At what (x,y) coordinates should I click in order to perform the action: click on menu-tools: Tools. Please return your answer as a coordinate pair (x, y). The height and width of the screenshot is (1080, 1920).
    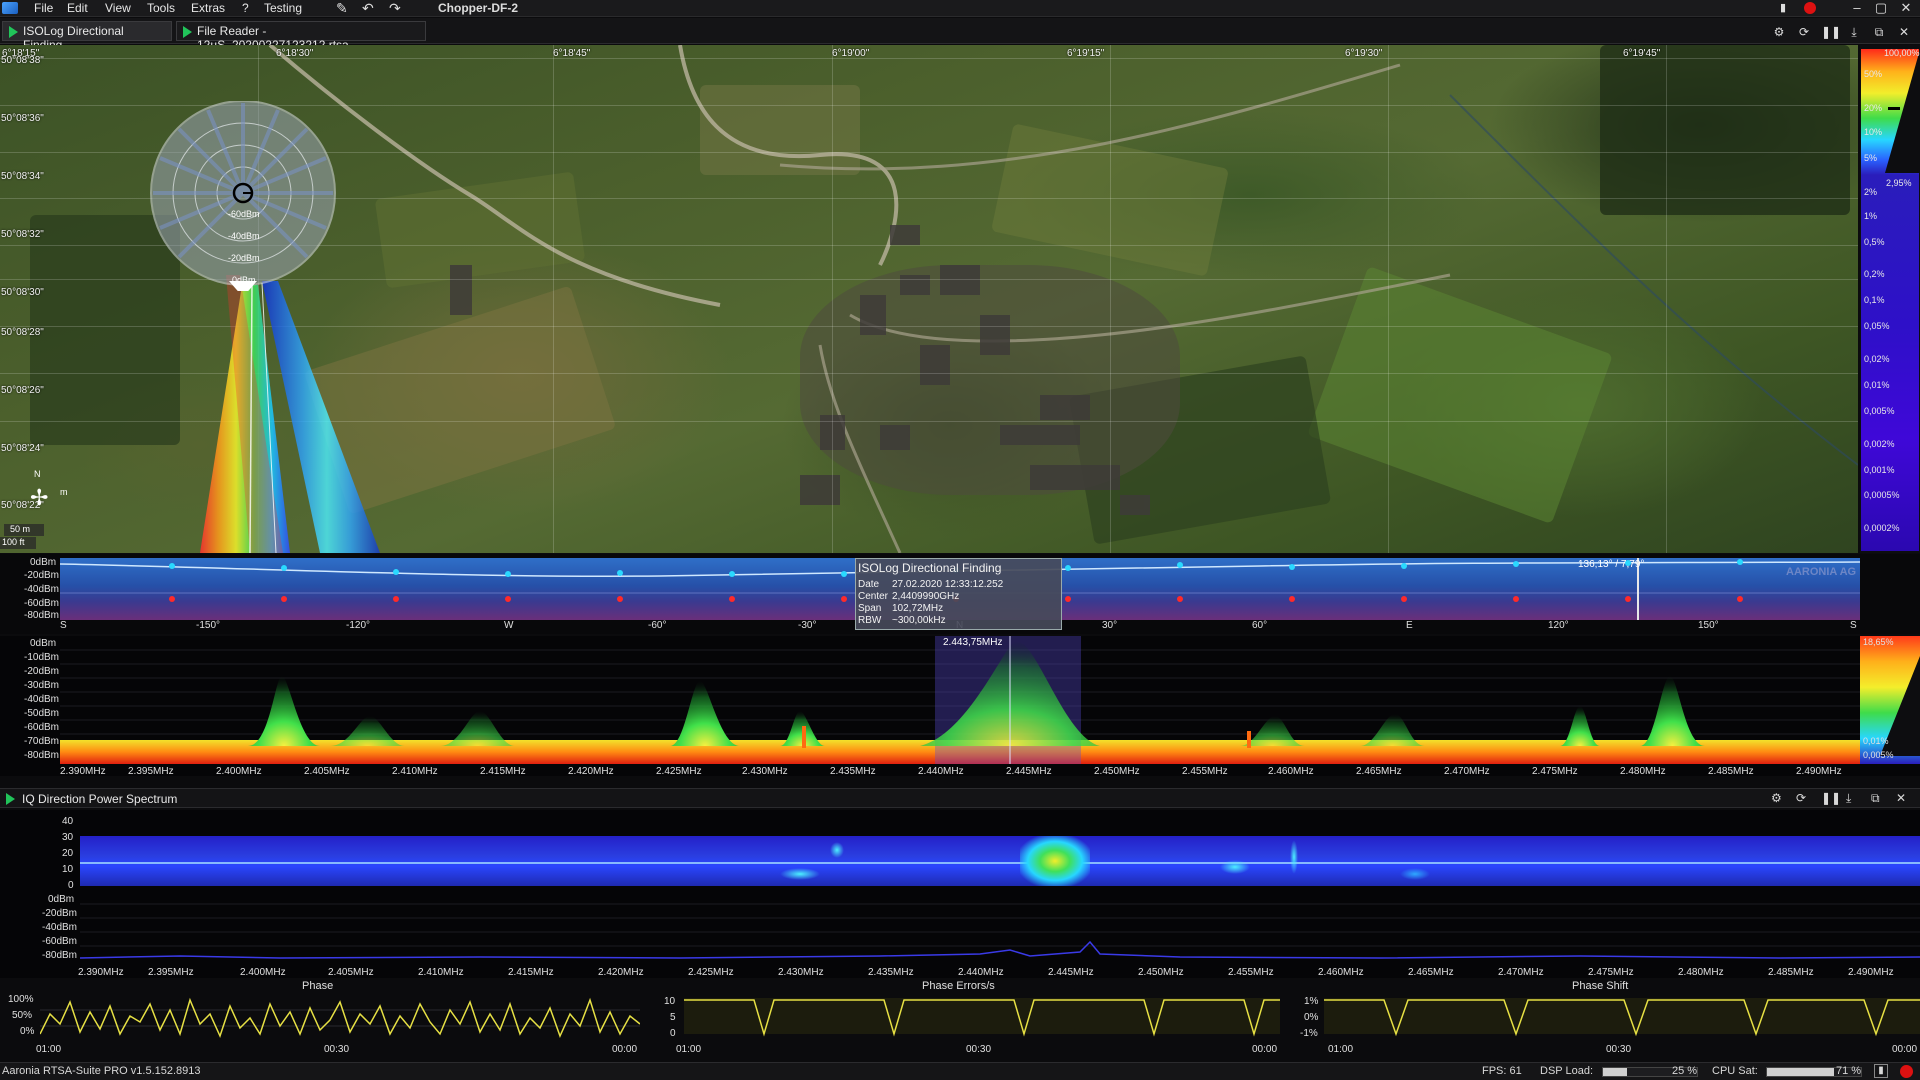
    Looking at the image, I should click on (161, 8).